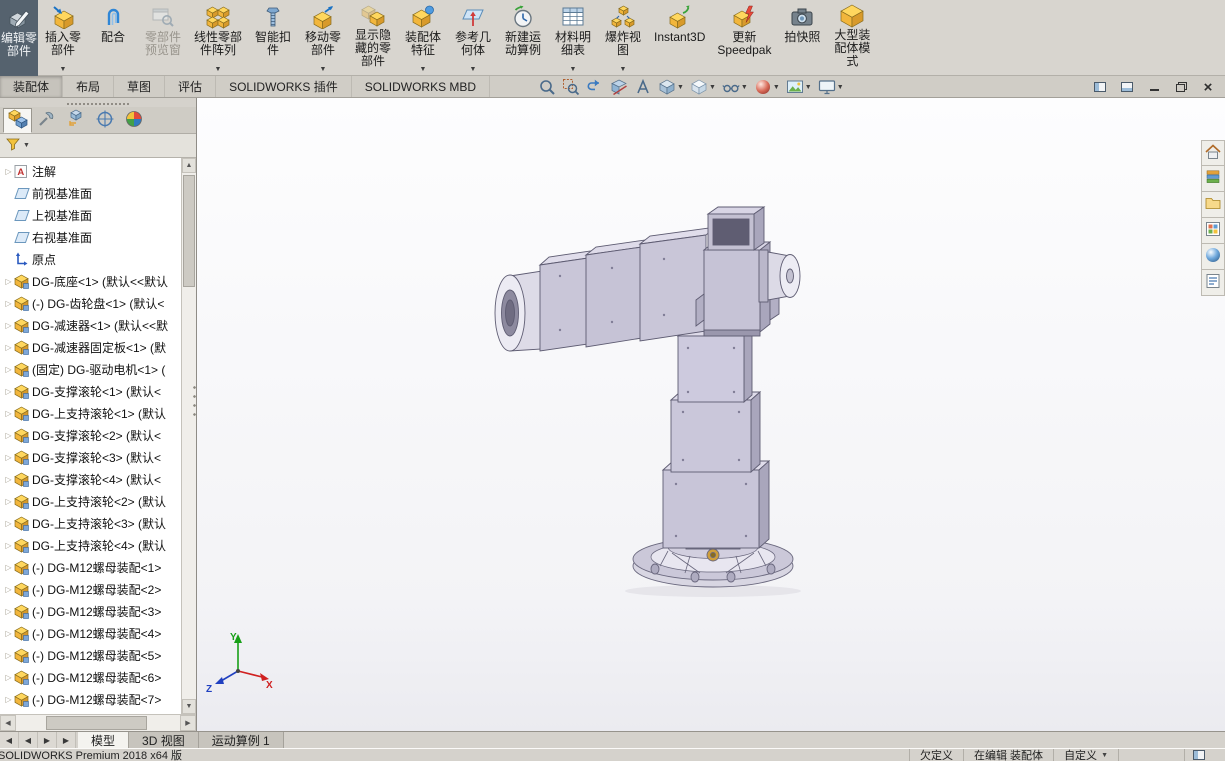  What do you see at coordinates (90, 193) in the screenshot?
I see `tree-item: 前视基准面` at bounding box center [90, 193].